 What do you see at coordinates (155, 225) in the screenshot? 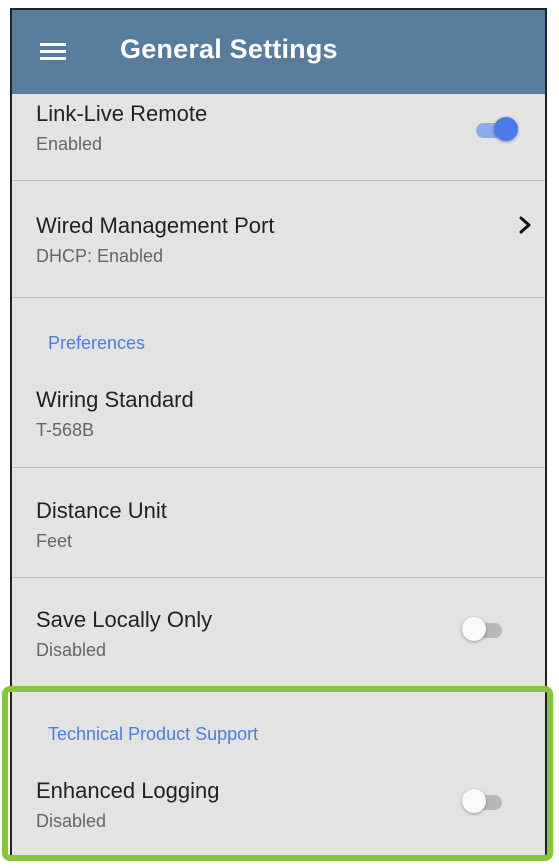
I see `setting-title: Wired Management Port` at bounding box center [155, 225].